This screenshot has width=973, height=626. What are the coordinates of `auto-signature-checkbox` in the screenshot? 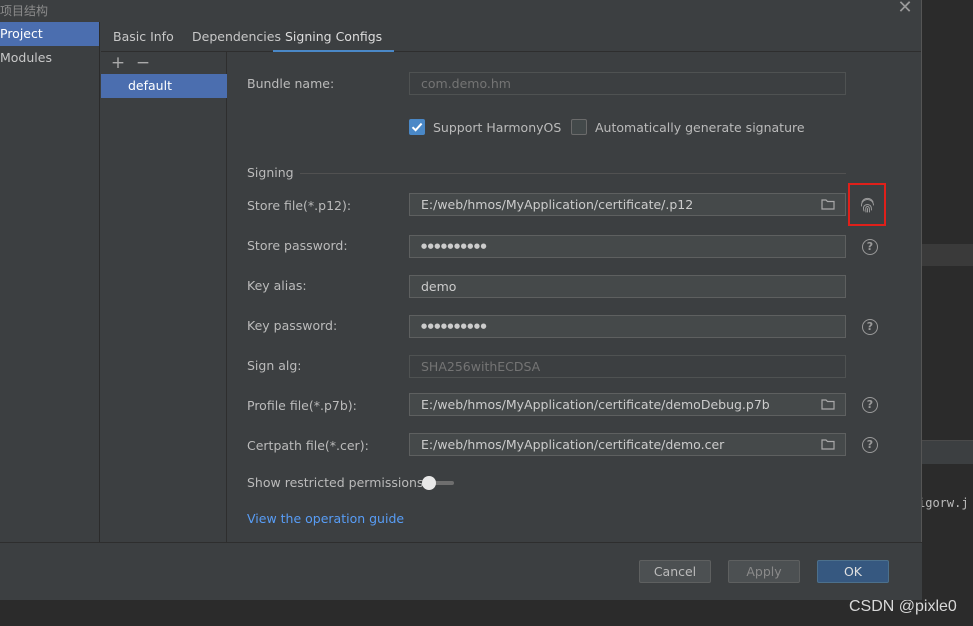 It's located at (579, 127).